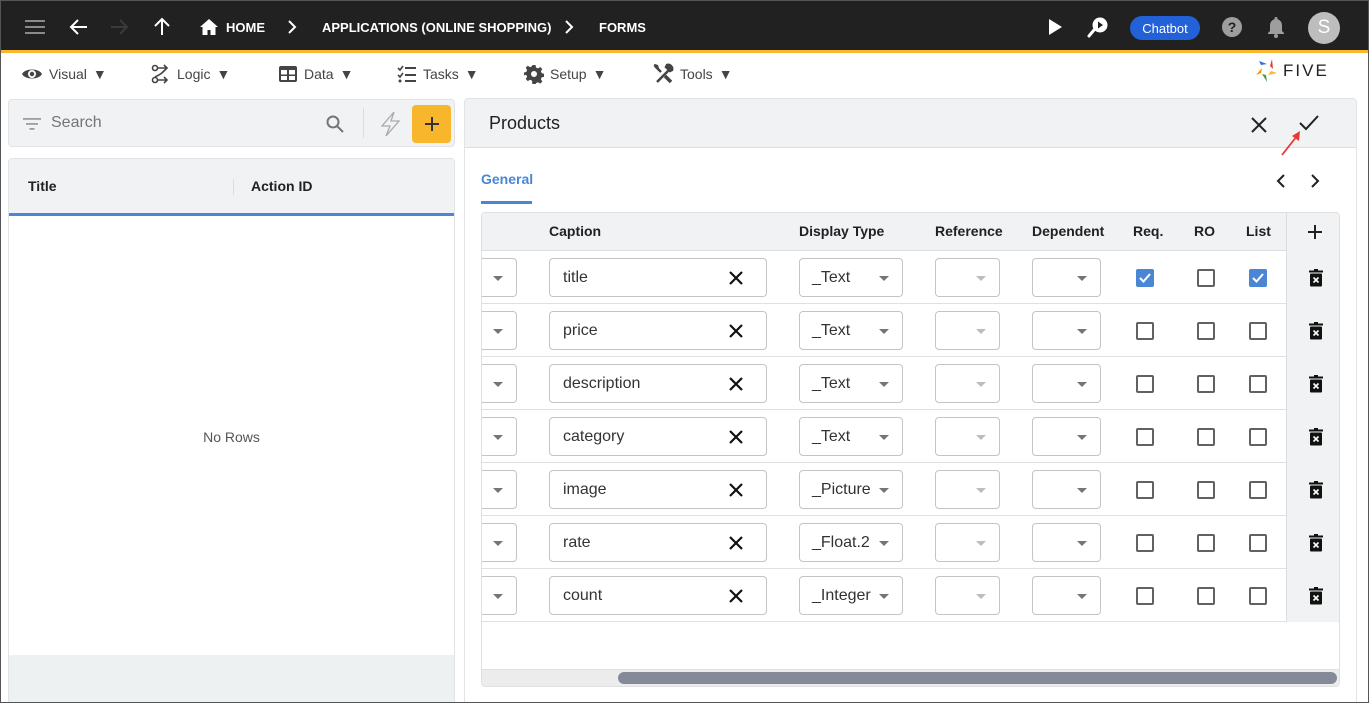 This screenshot has height=703, width=1369. I want to click on scrollbar-thumb, so click(977, 678).